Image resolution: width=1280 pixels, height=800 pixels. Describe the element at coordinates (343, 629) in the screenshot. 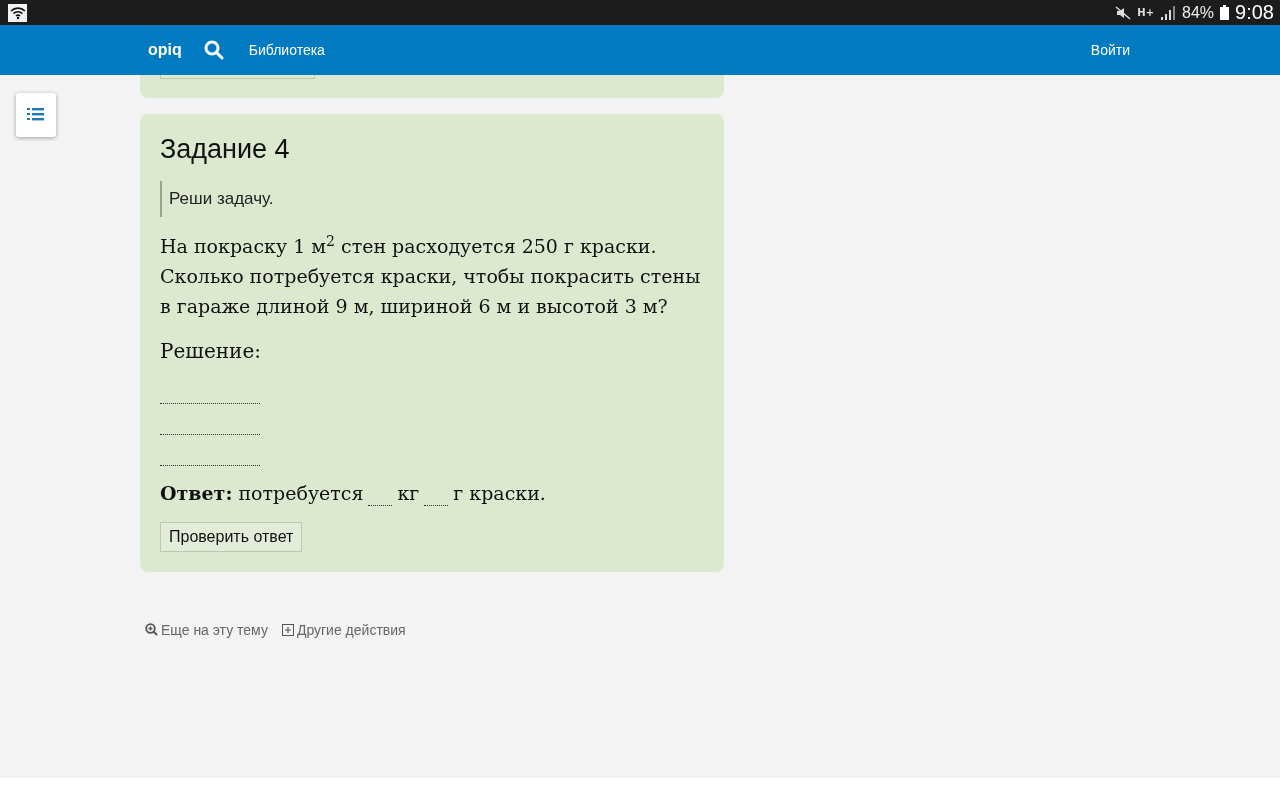

I see `footer-link: Другие действия` at that location.